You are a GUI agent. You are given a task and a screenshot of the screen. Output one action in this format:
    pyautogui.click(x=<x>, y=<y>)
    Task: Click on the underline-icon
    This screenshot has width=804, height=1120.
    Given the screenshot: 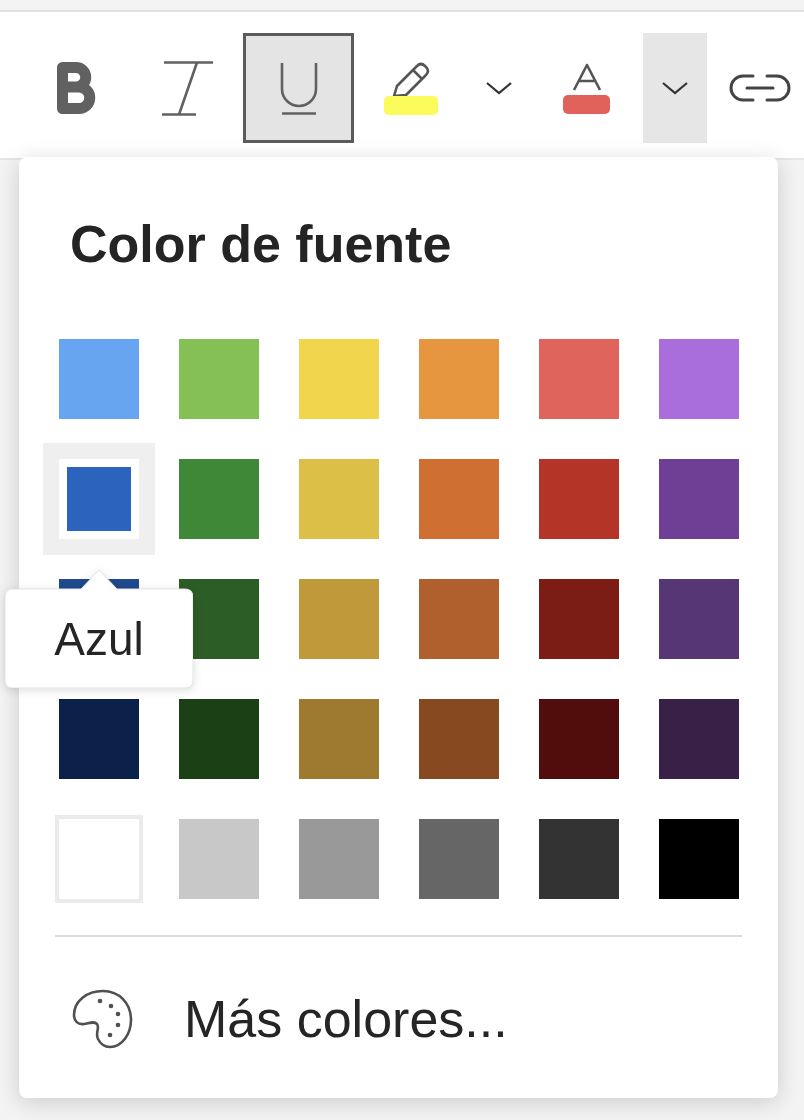 What is the action you would take?
    pyautogui.click(x=298, y=88)
    